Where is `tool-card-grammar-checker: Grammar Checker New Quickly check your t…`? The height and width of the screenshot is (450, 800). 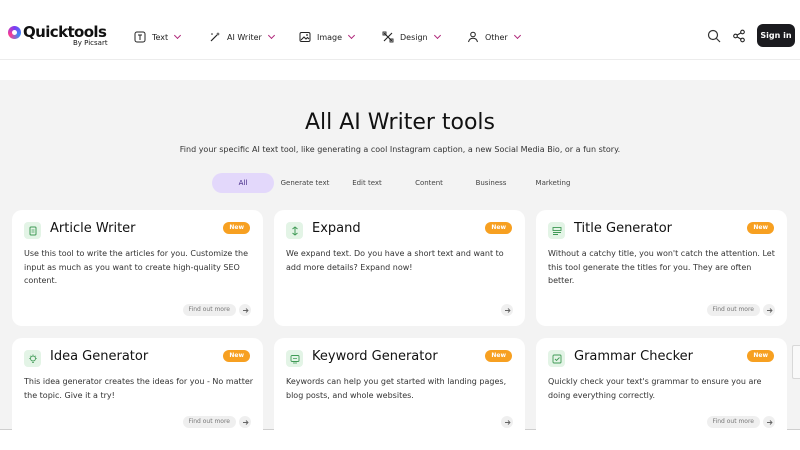 tool-card-grammar-checker: Grammar Checker New Quickly check your t… is located at coordinates (661, 394).